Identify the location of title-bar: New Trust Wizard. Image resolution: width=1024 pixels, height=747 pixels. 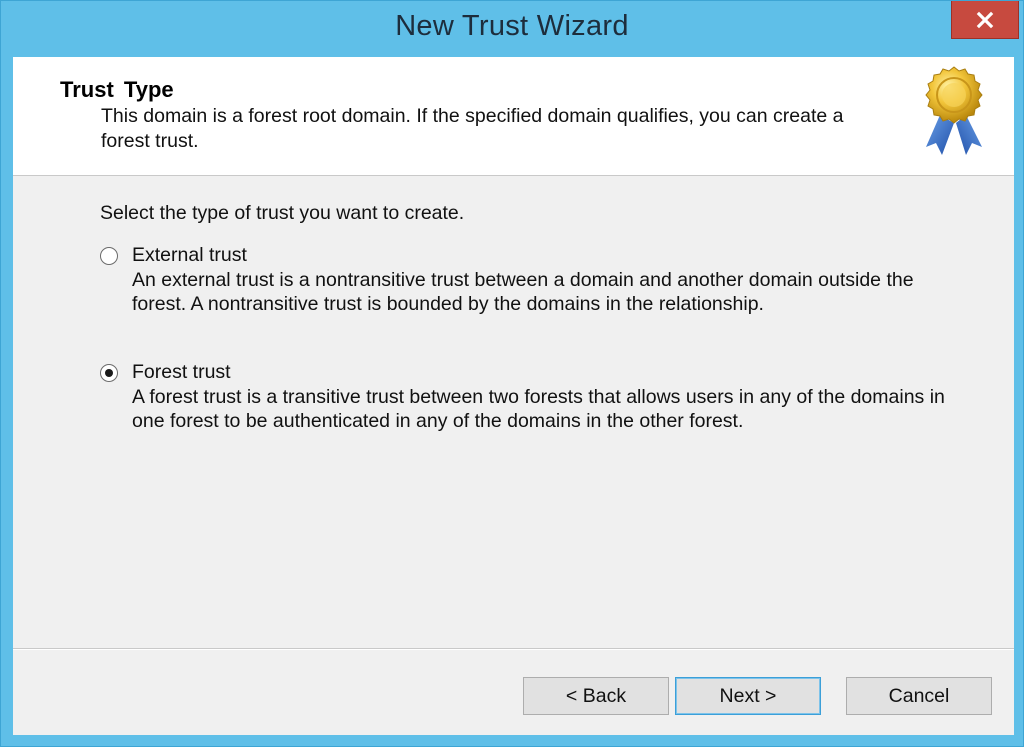
(512, 29).